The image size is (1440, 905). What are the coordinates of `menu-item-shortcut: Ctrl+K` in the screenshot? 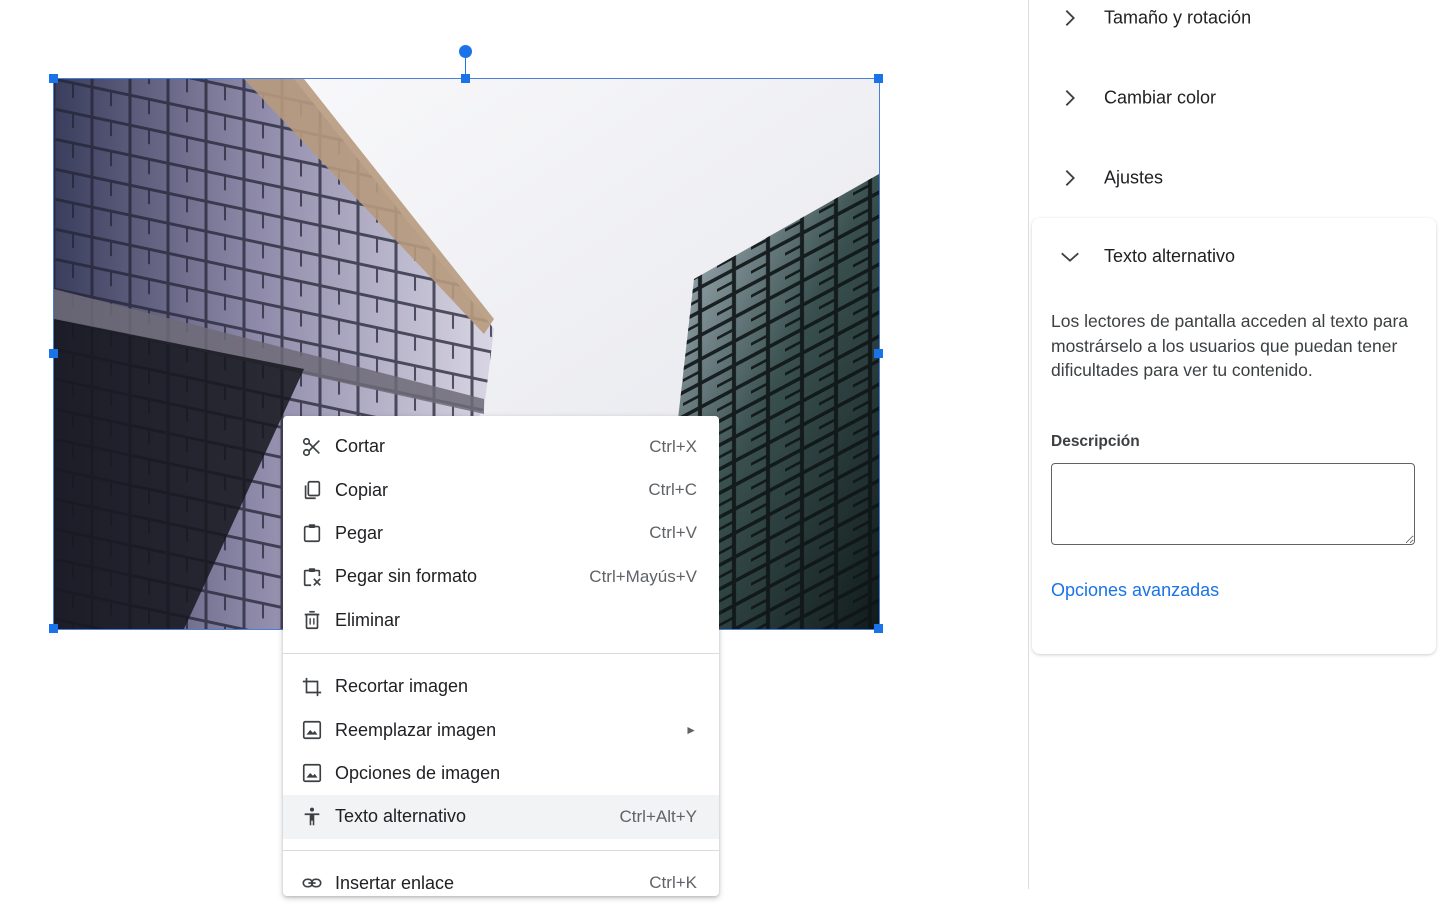 It's located at (673, 883).